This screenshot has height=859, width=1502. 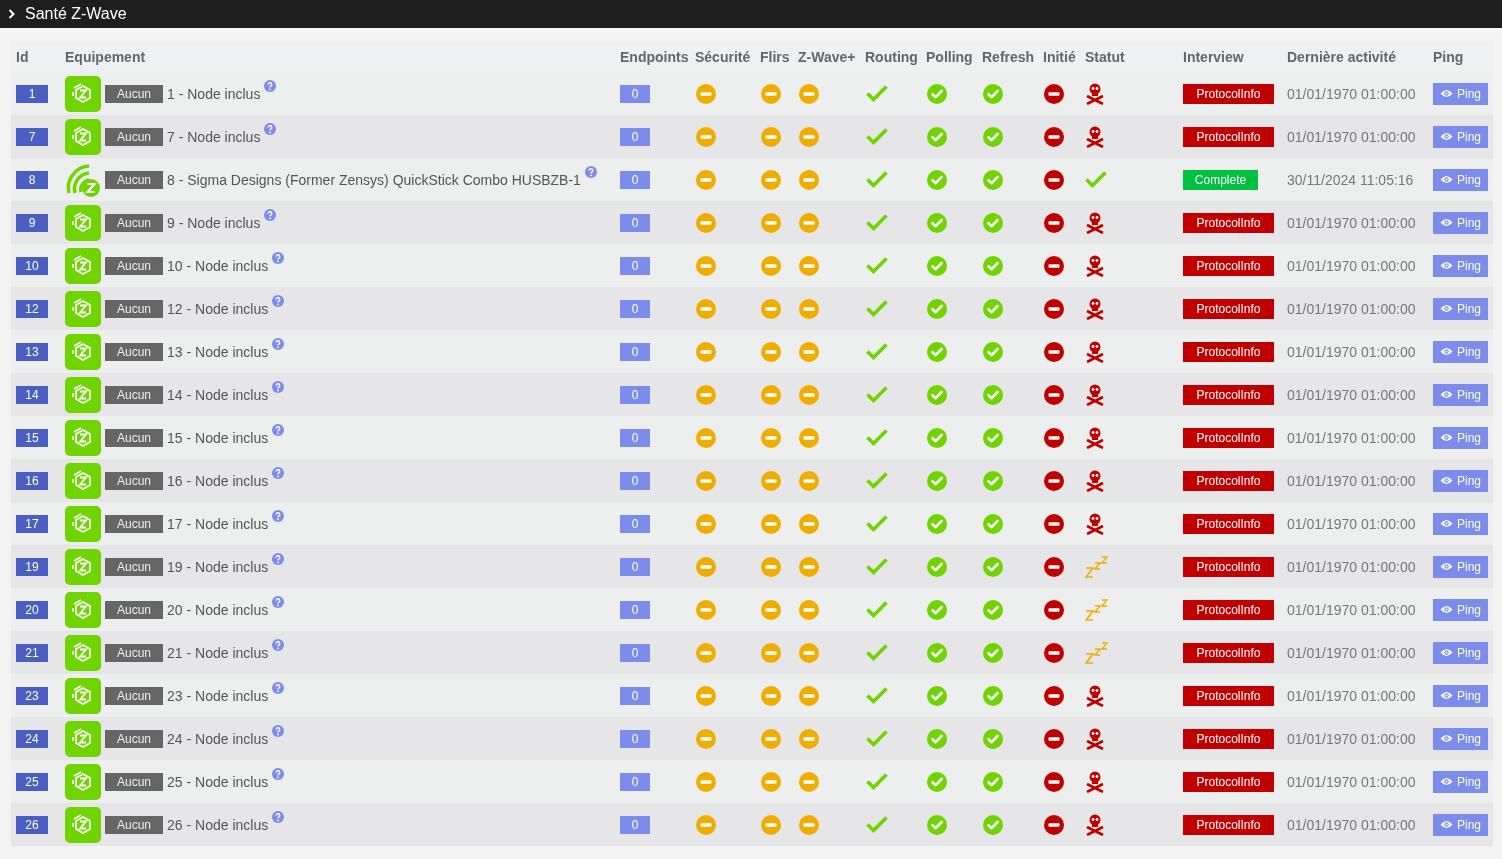 I want to click on chevron-right-icon, so click(x=12, y=14).